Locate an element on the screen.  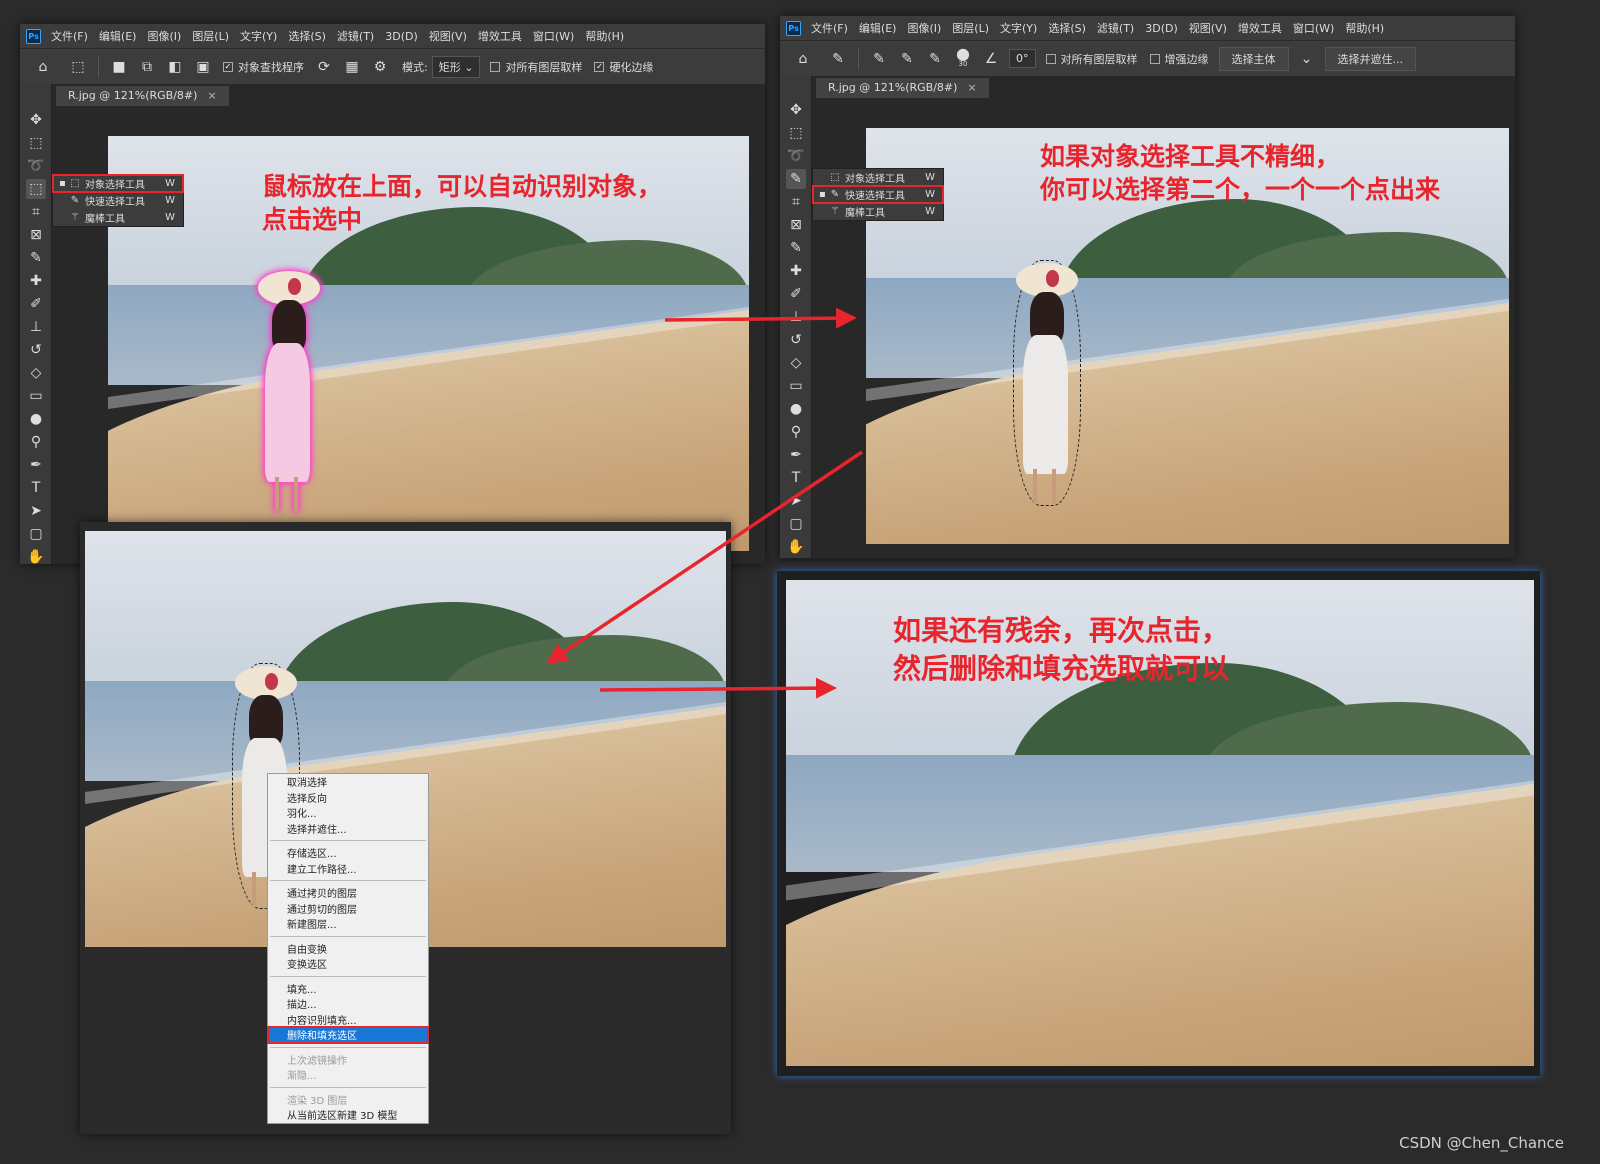
angle-input: 0° is located at coordinates (1022, 58).